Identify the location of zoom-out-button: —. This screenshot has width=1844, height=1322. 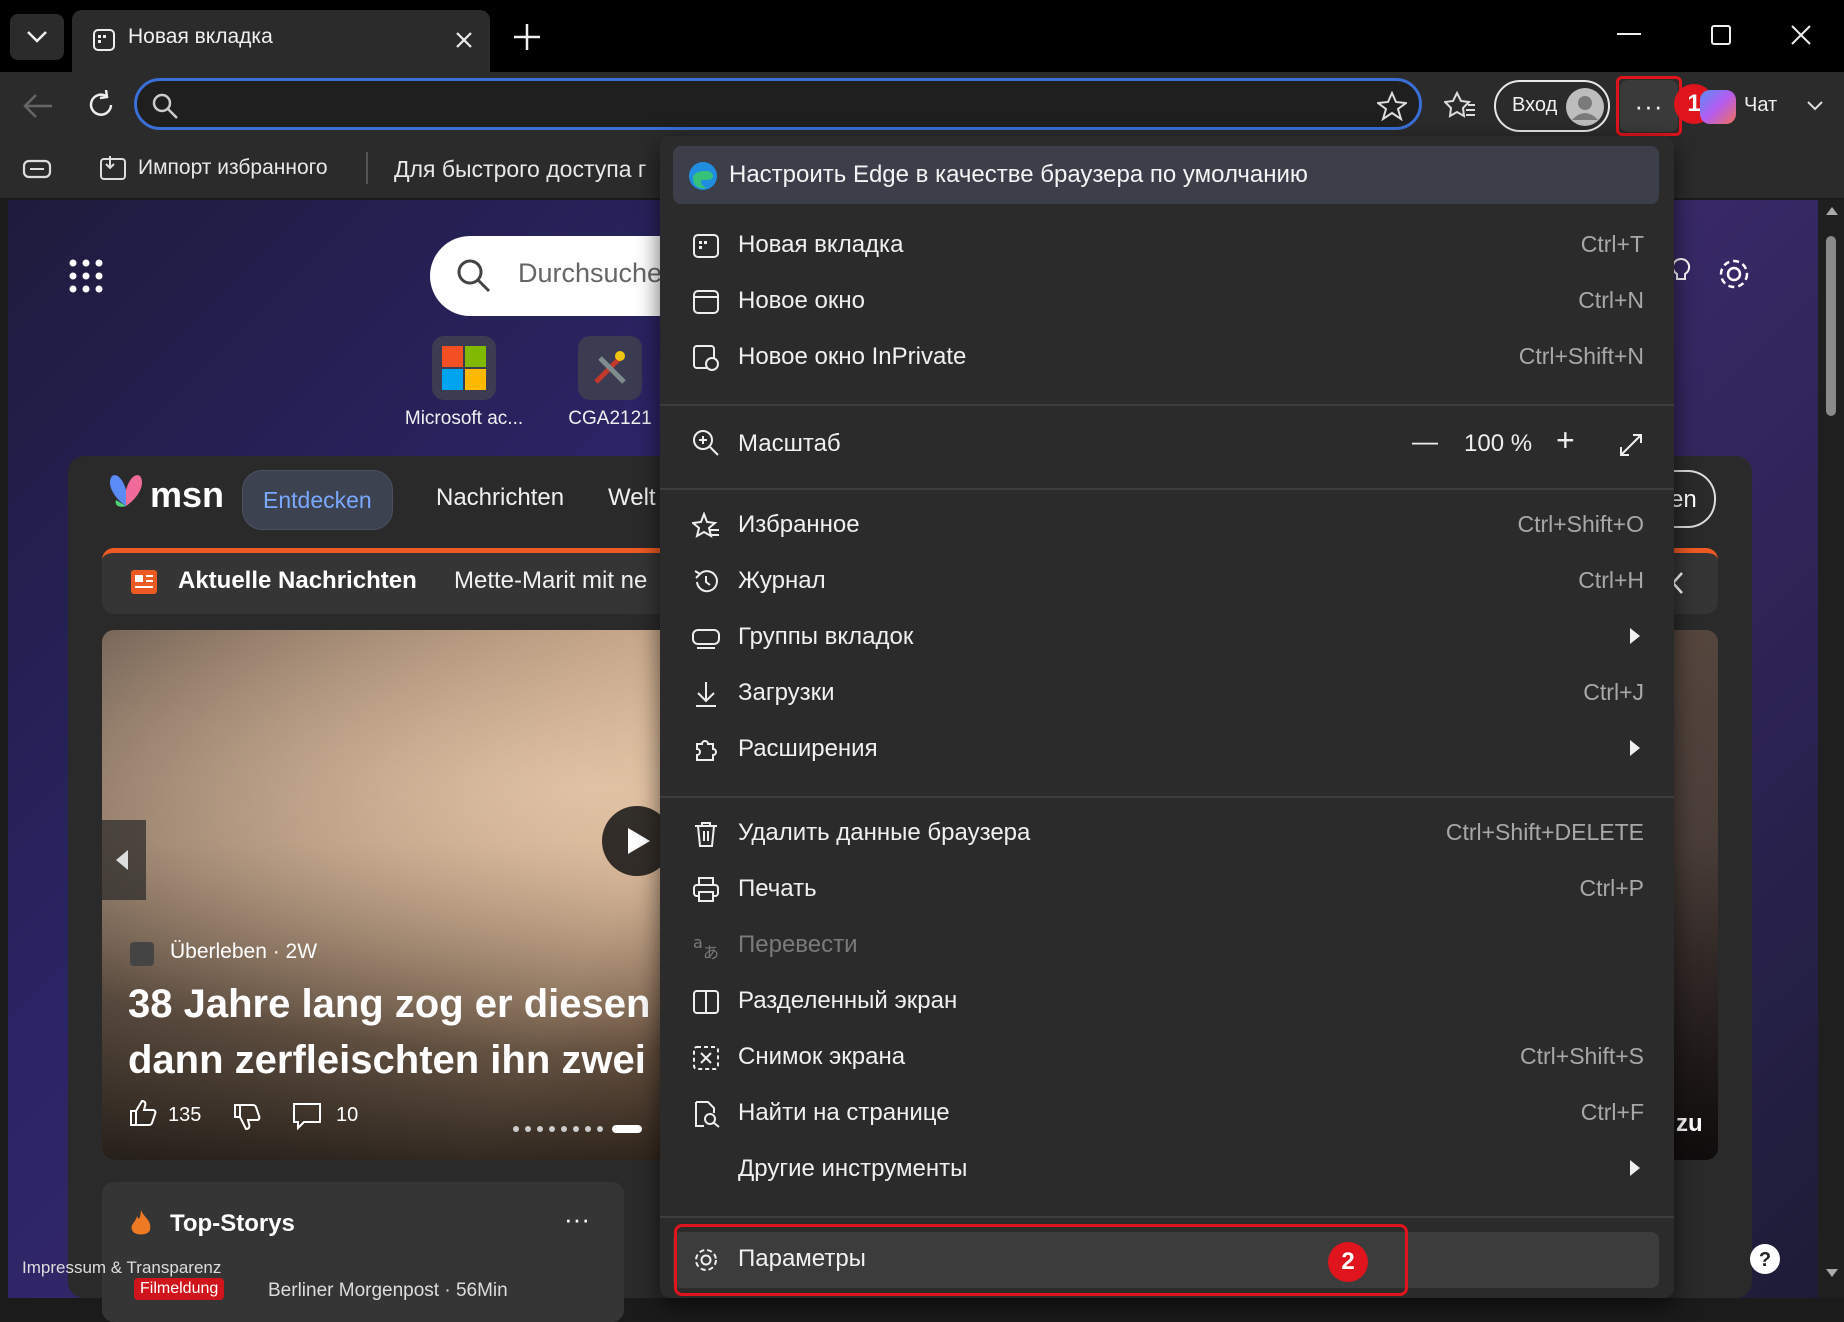
(1425, 441).